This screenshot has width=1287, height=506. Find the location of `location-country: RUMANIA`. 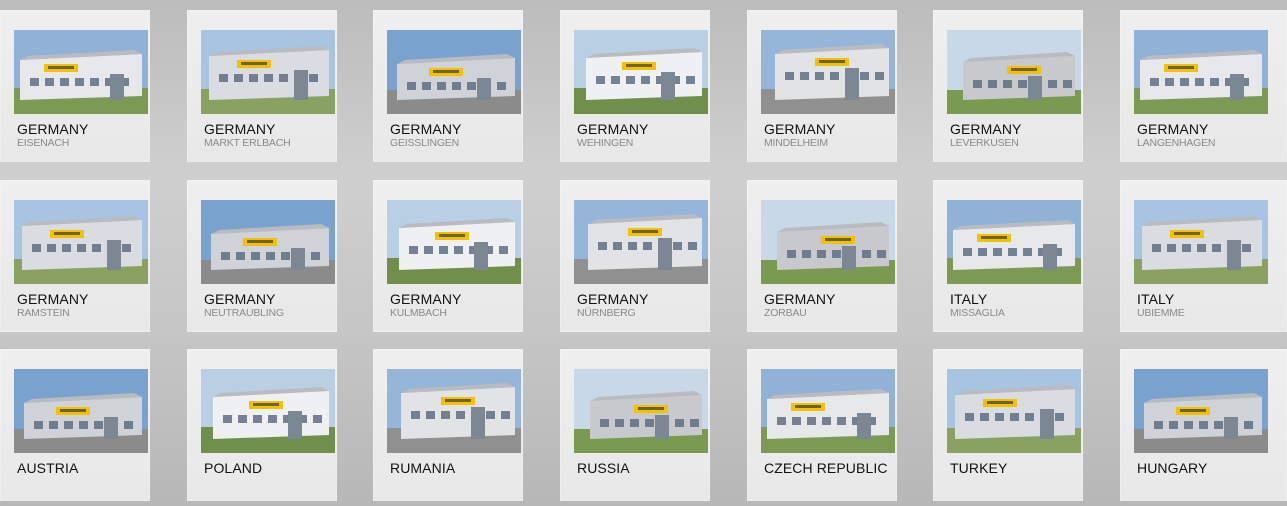

location-country: RUMANIA is located at coordinates (423, 468).